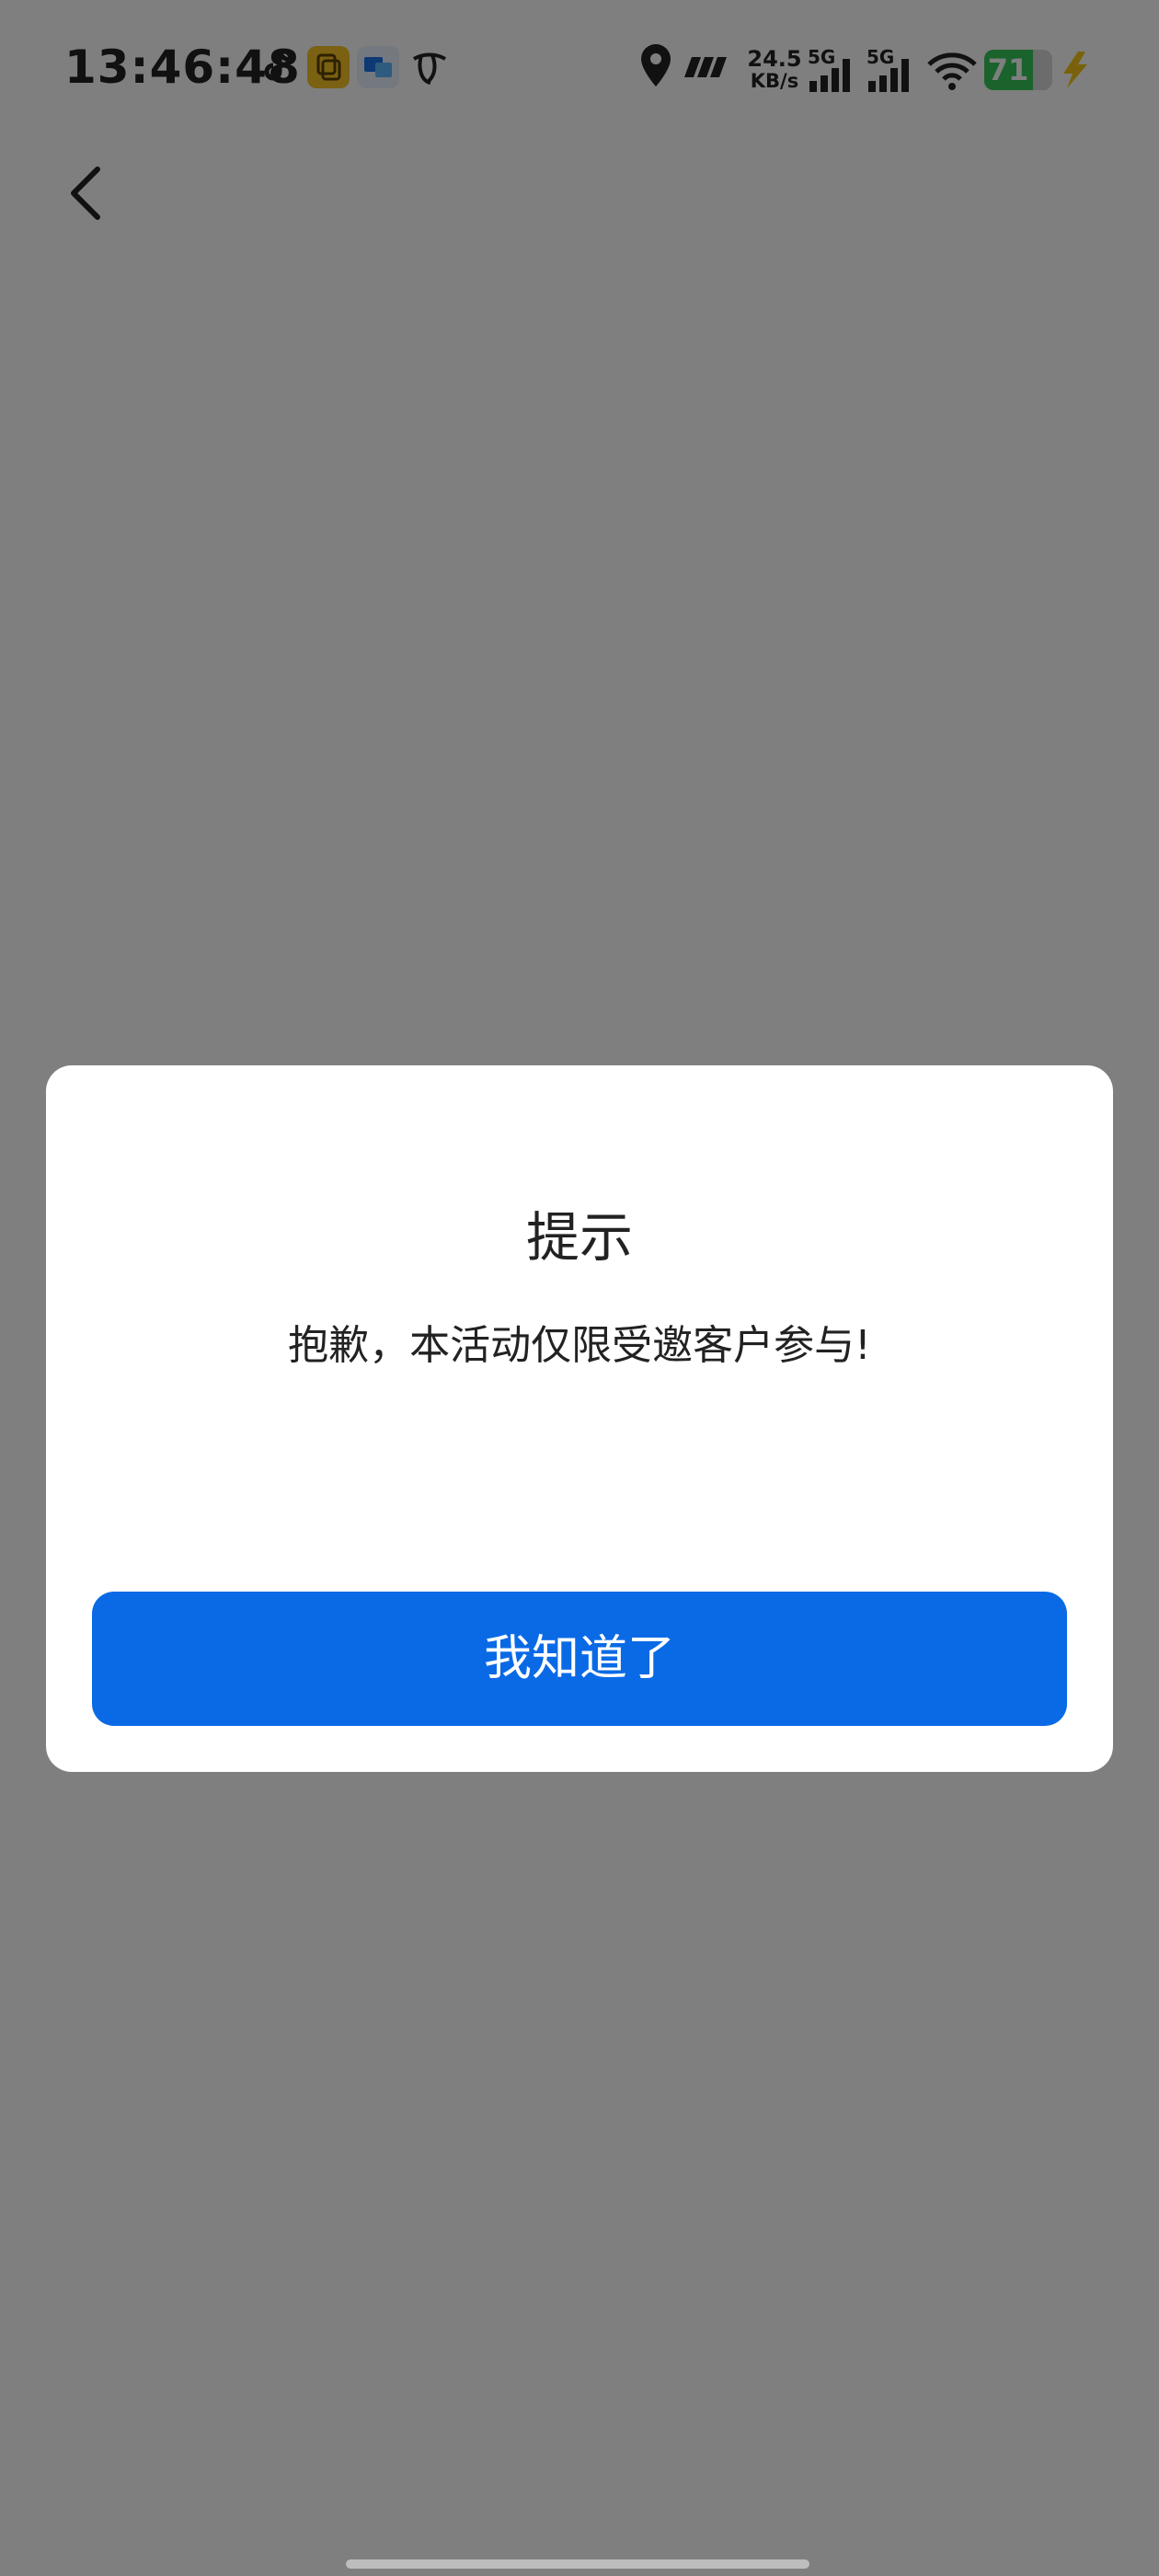  I want to click on dialog-title: 提示, so click(579, 1237).